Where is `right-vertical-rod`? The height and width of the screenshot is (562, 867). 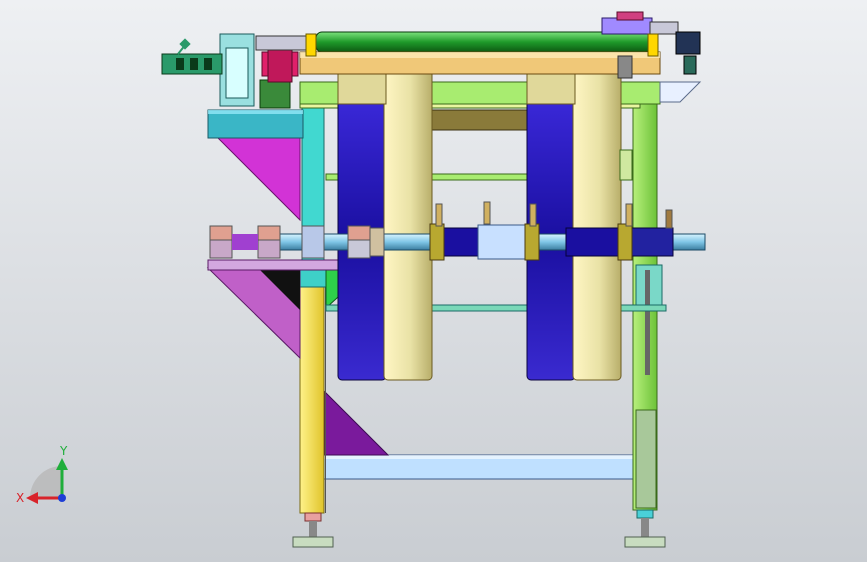
right-vertical-rod is located at coordinates (647, 322).